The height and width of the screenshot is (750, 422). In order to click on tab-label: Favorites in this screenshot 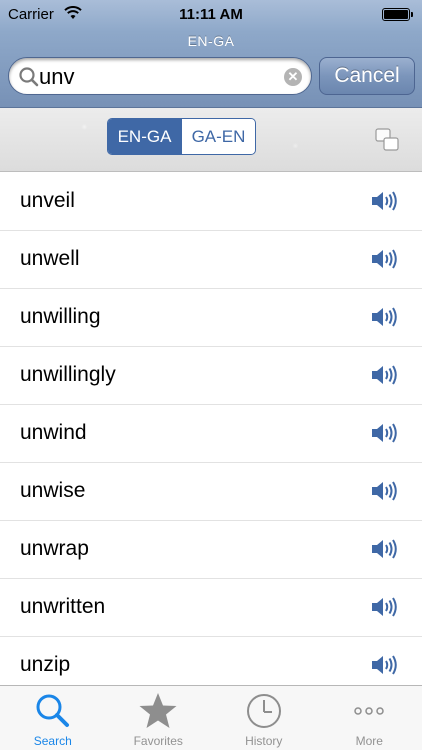, I will do `click(158, 741)`.